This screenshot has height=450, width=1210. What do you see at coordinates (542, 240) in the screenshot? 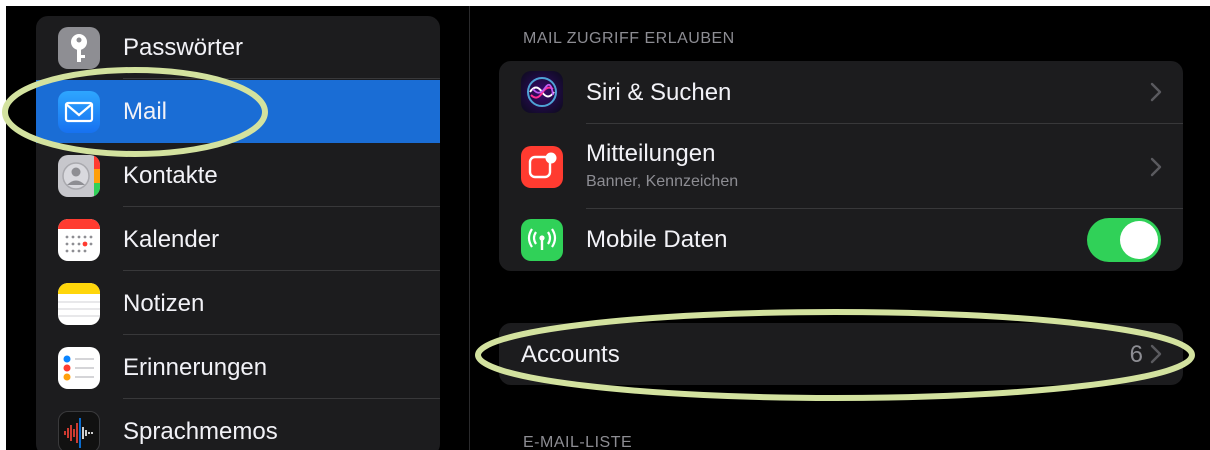
I see `cellular-antenna-icon` at bounding box center [542, 240].